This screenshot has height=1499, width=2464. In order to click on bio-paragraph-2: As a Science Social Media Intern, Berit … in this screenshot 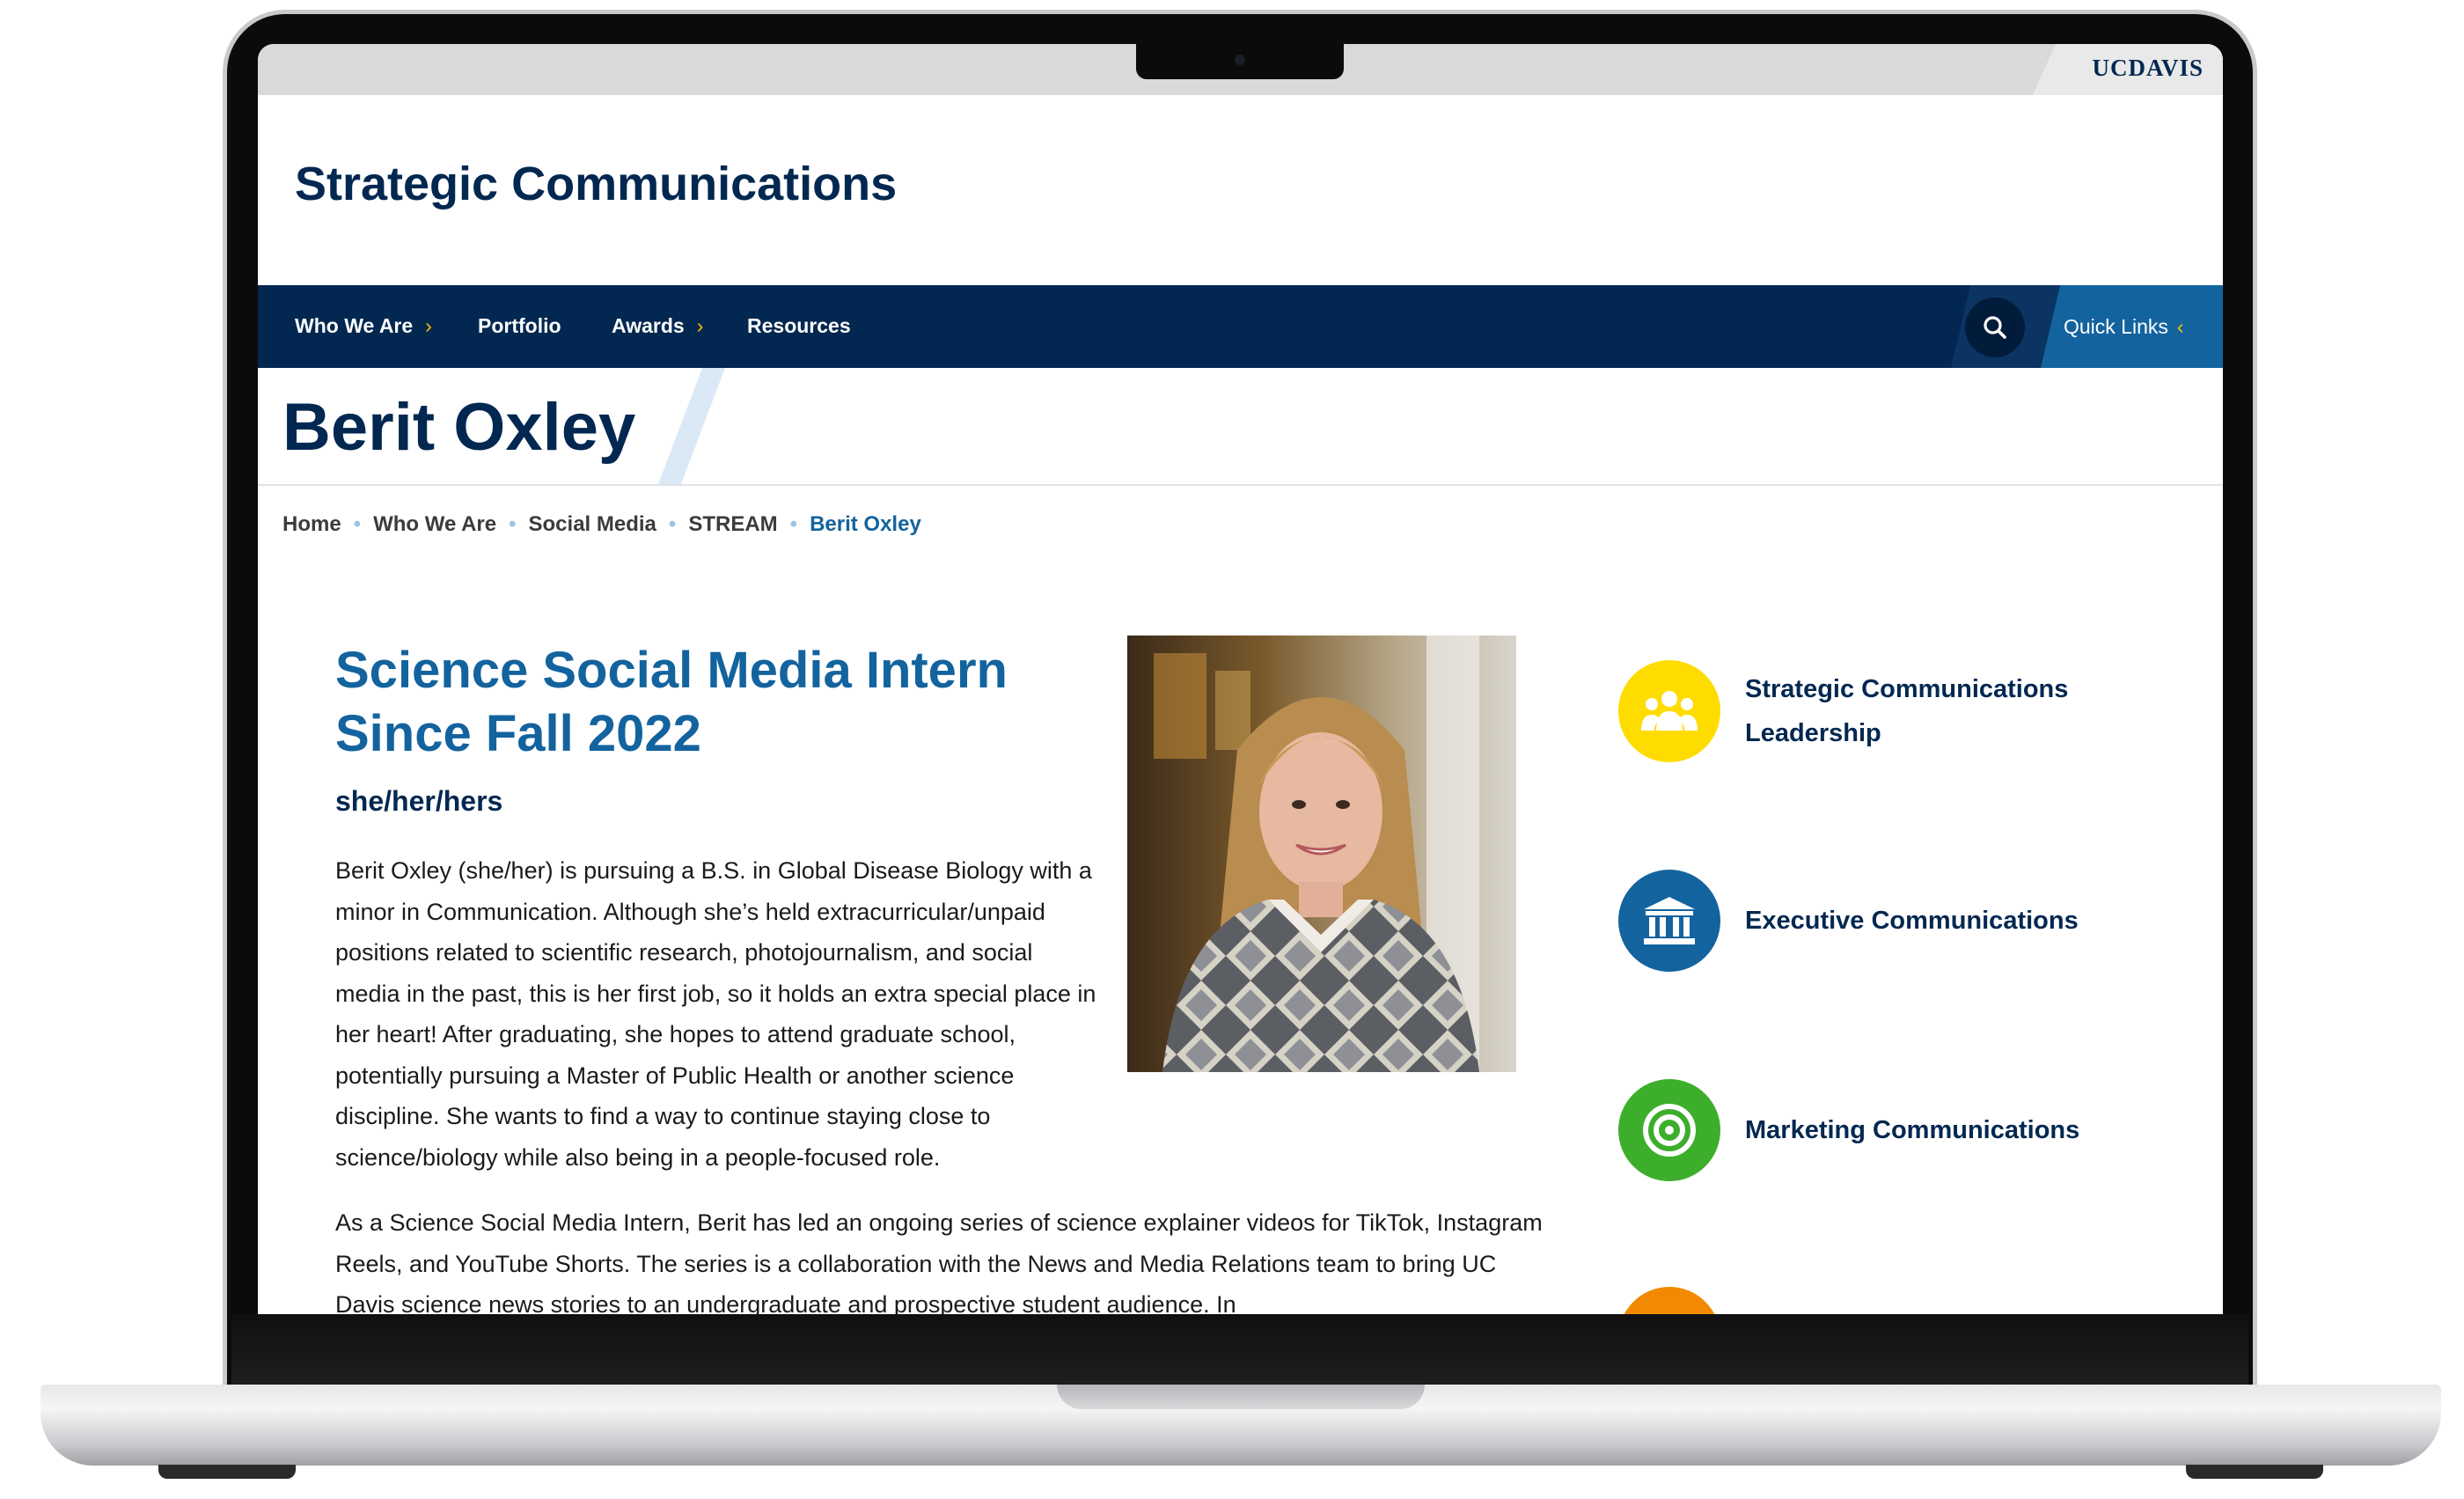, I will do `click(939, 1261)`.